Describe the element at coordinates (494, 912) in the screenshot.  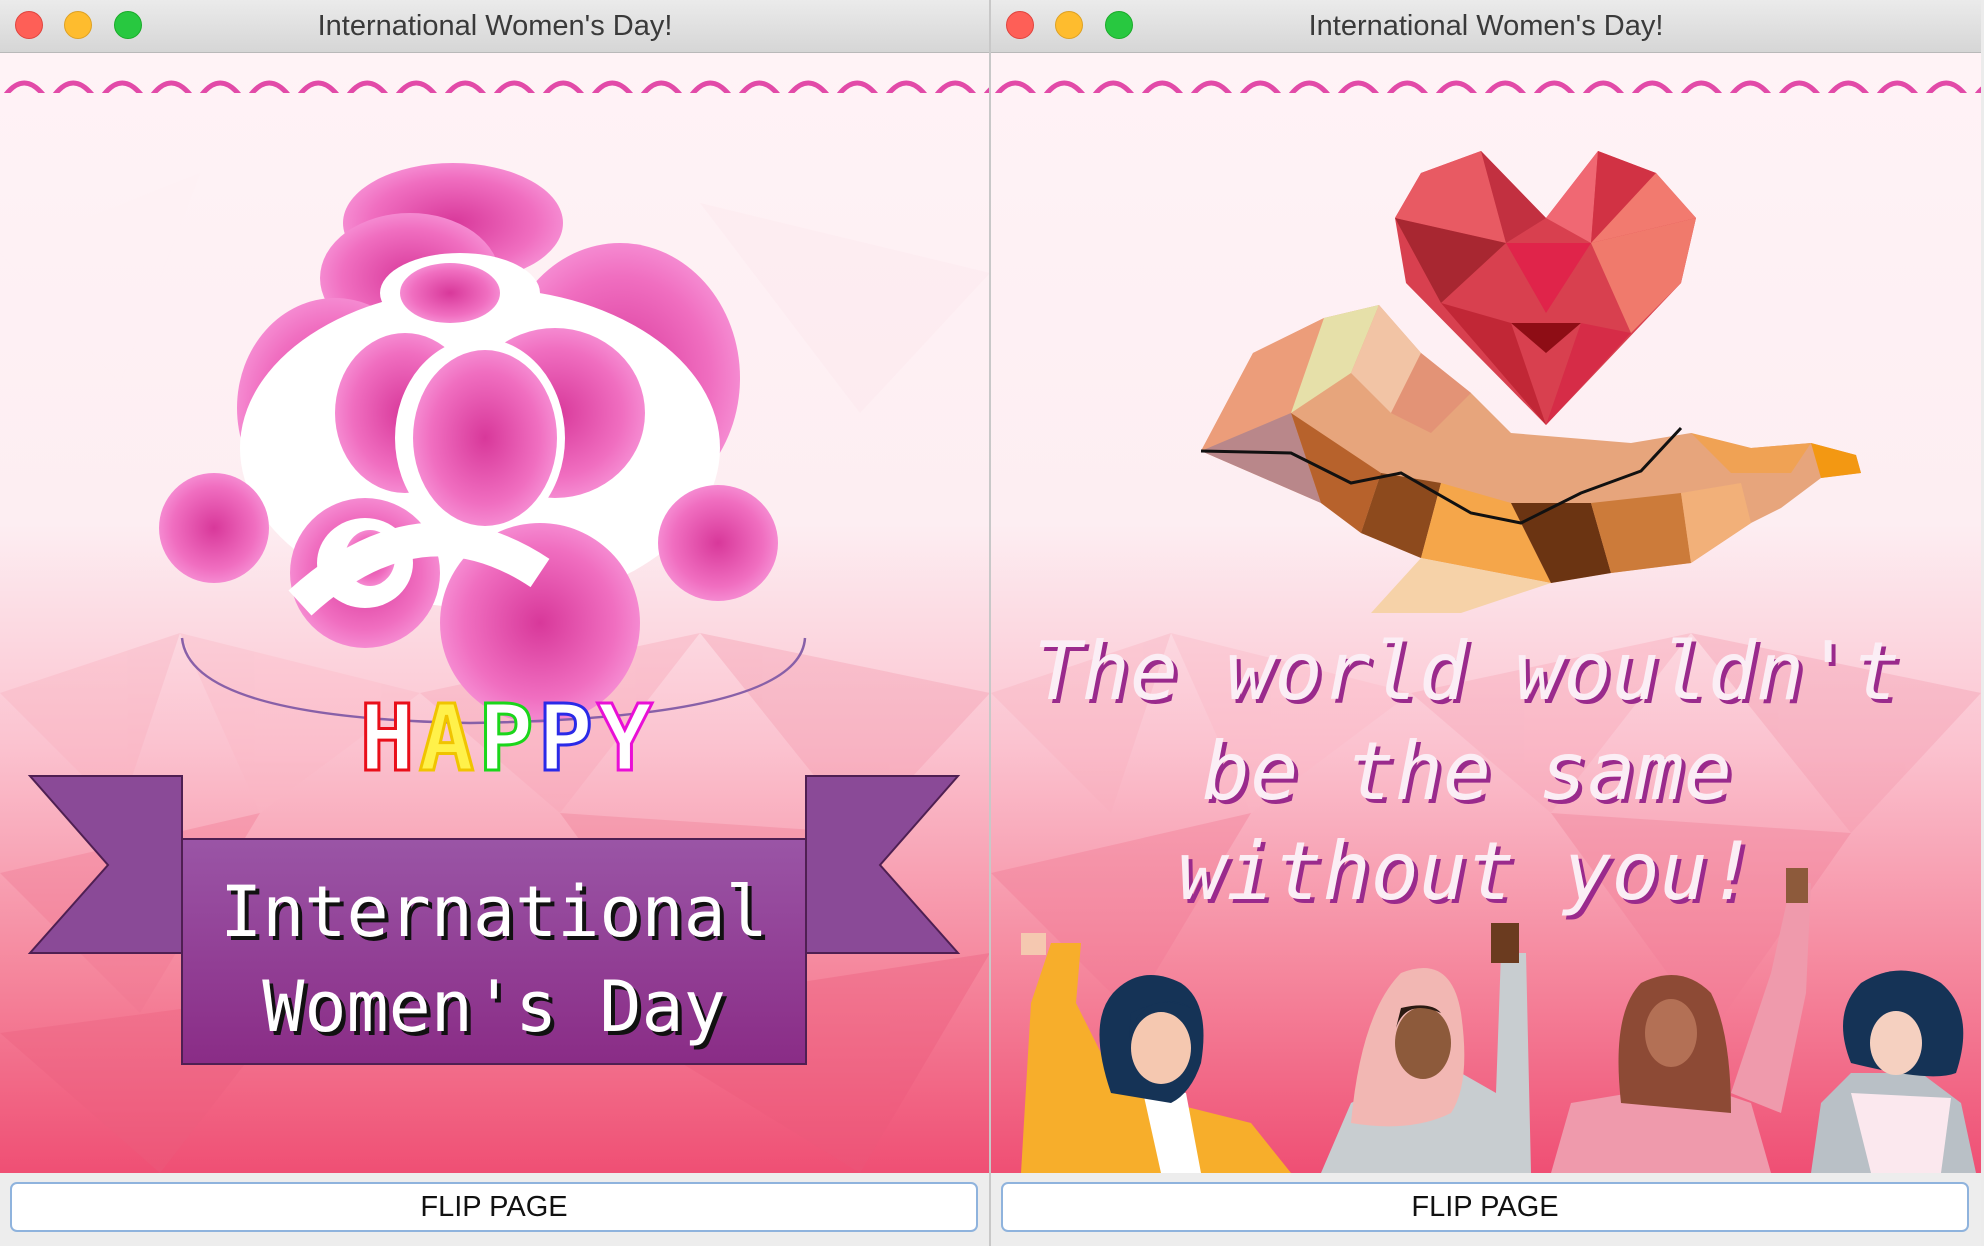
I see `banner-line1: International` at that location.